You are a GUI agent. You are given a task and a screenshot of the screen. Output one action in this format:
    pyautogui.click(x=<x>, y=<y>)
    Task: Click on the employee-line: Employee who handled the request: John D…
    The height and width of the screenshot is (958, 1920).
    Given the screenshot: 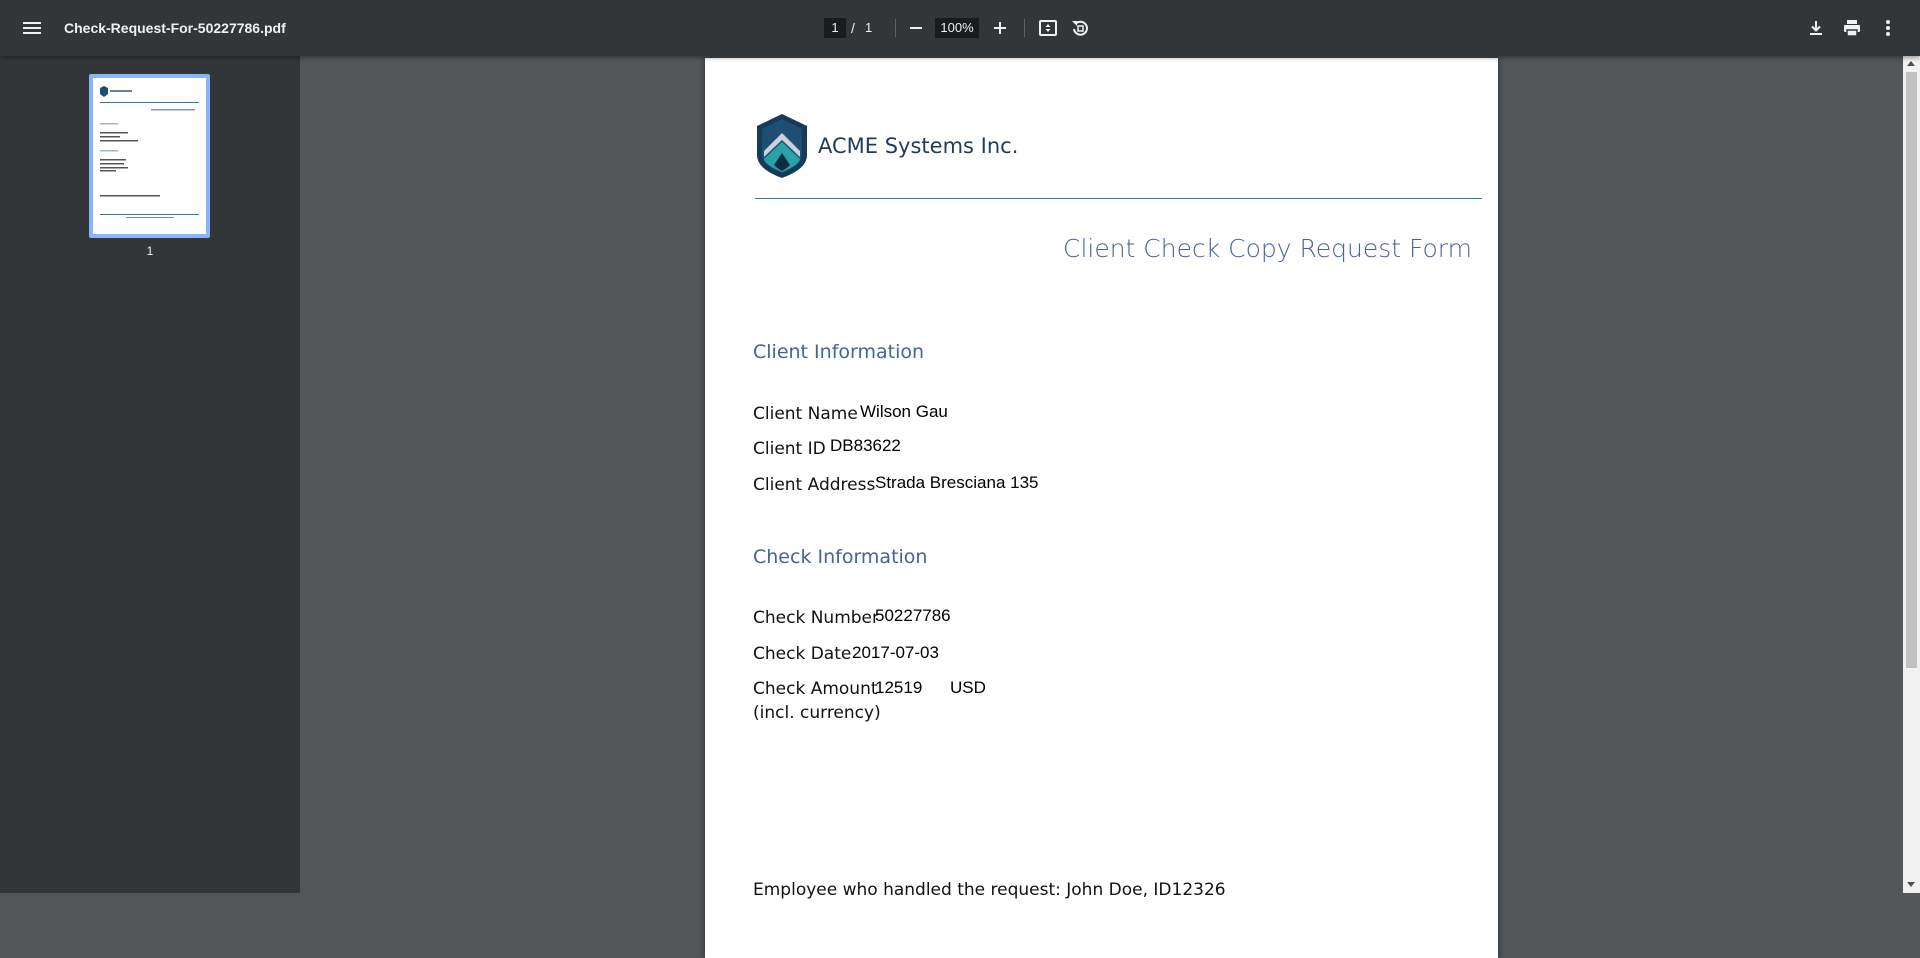 What is the action you would take?
    pyautogui.click(x=989, y=890)
    